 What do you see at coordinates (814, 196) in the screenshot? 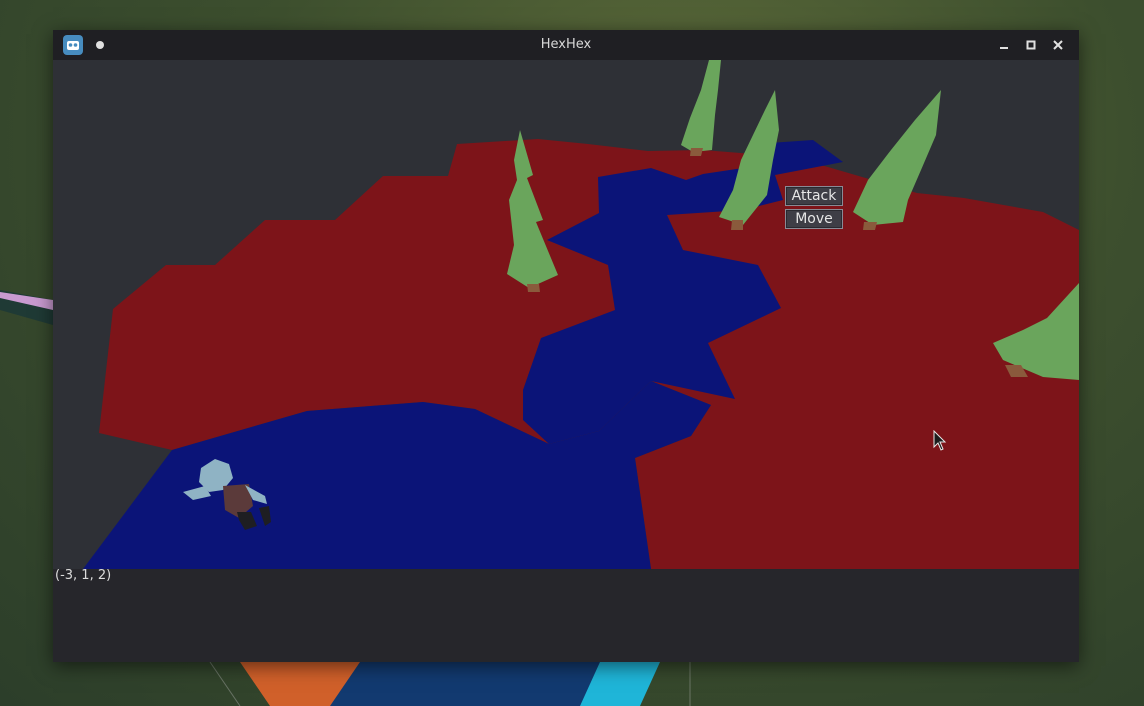
I see `attack-button: Attack` at bounding box center [814, 196].